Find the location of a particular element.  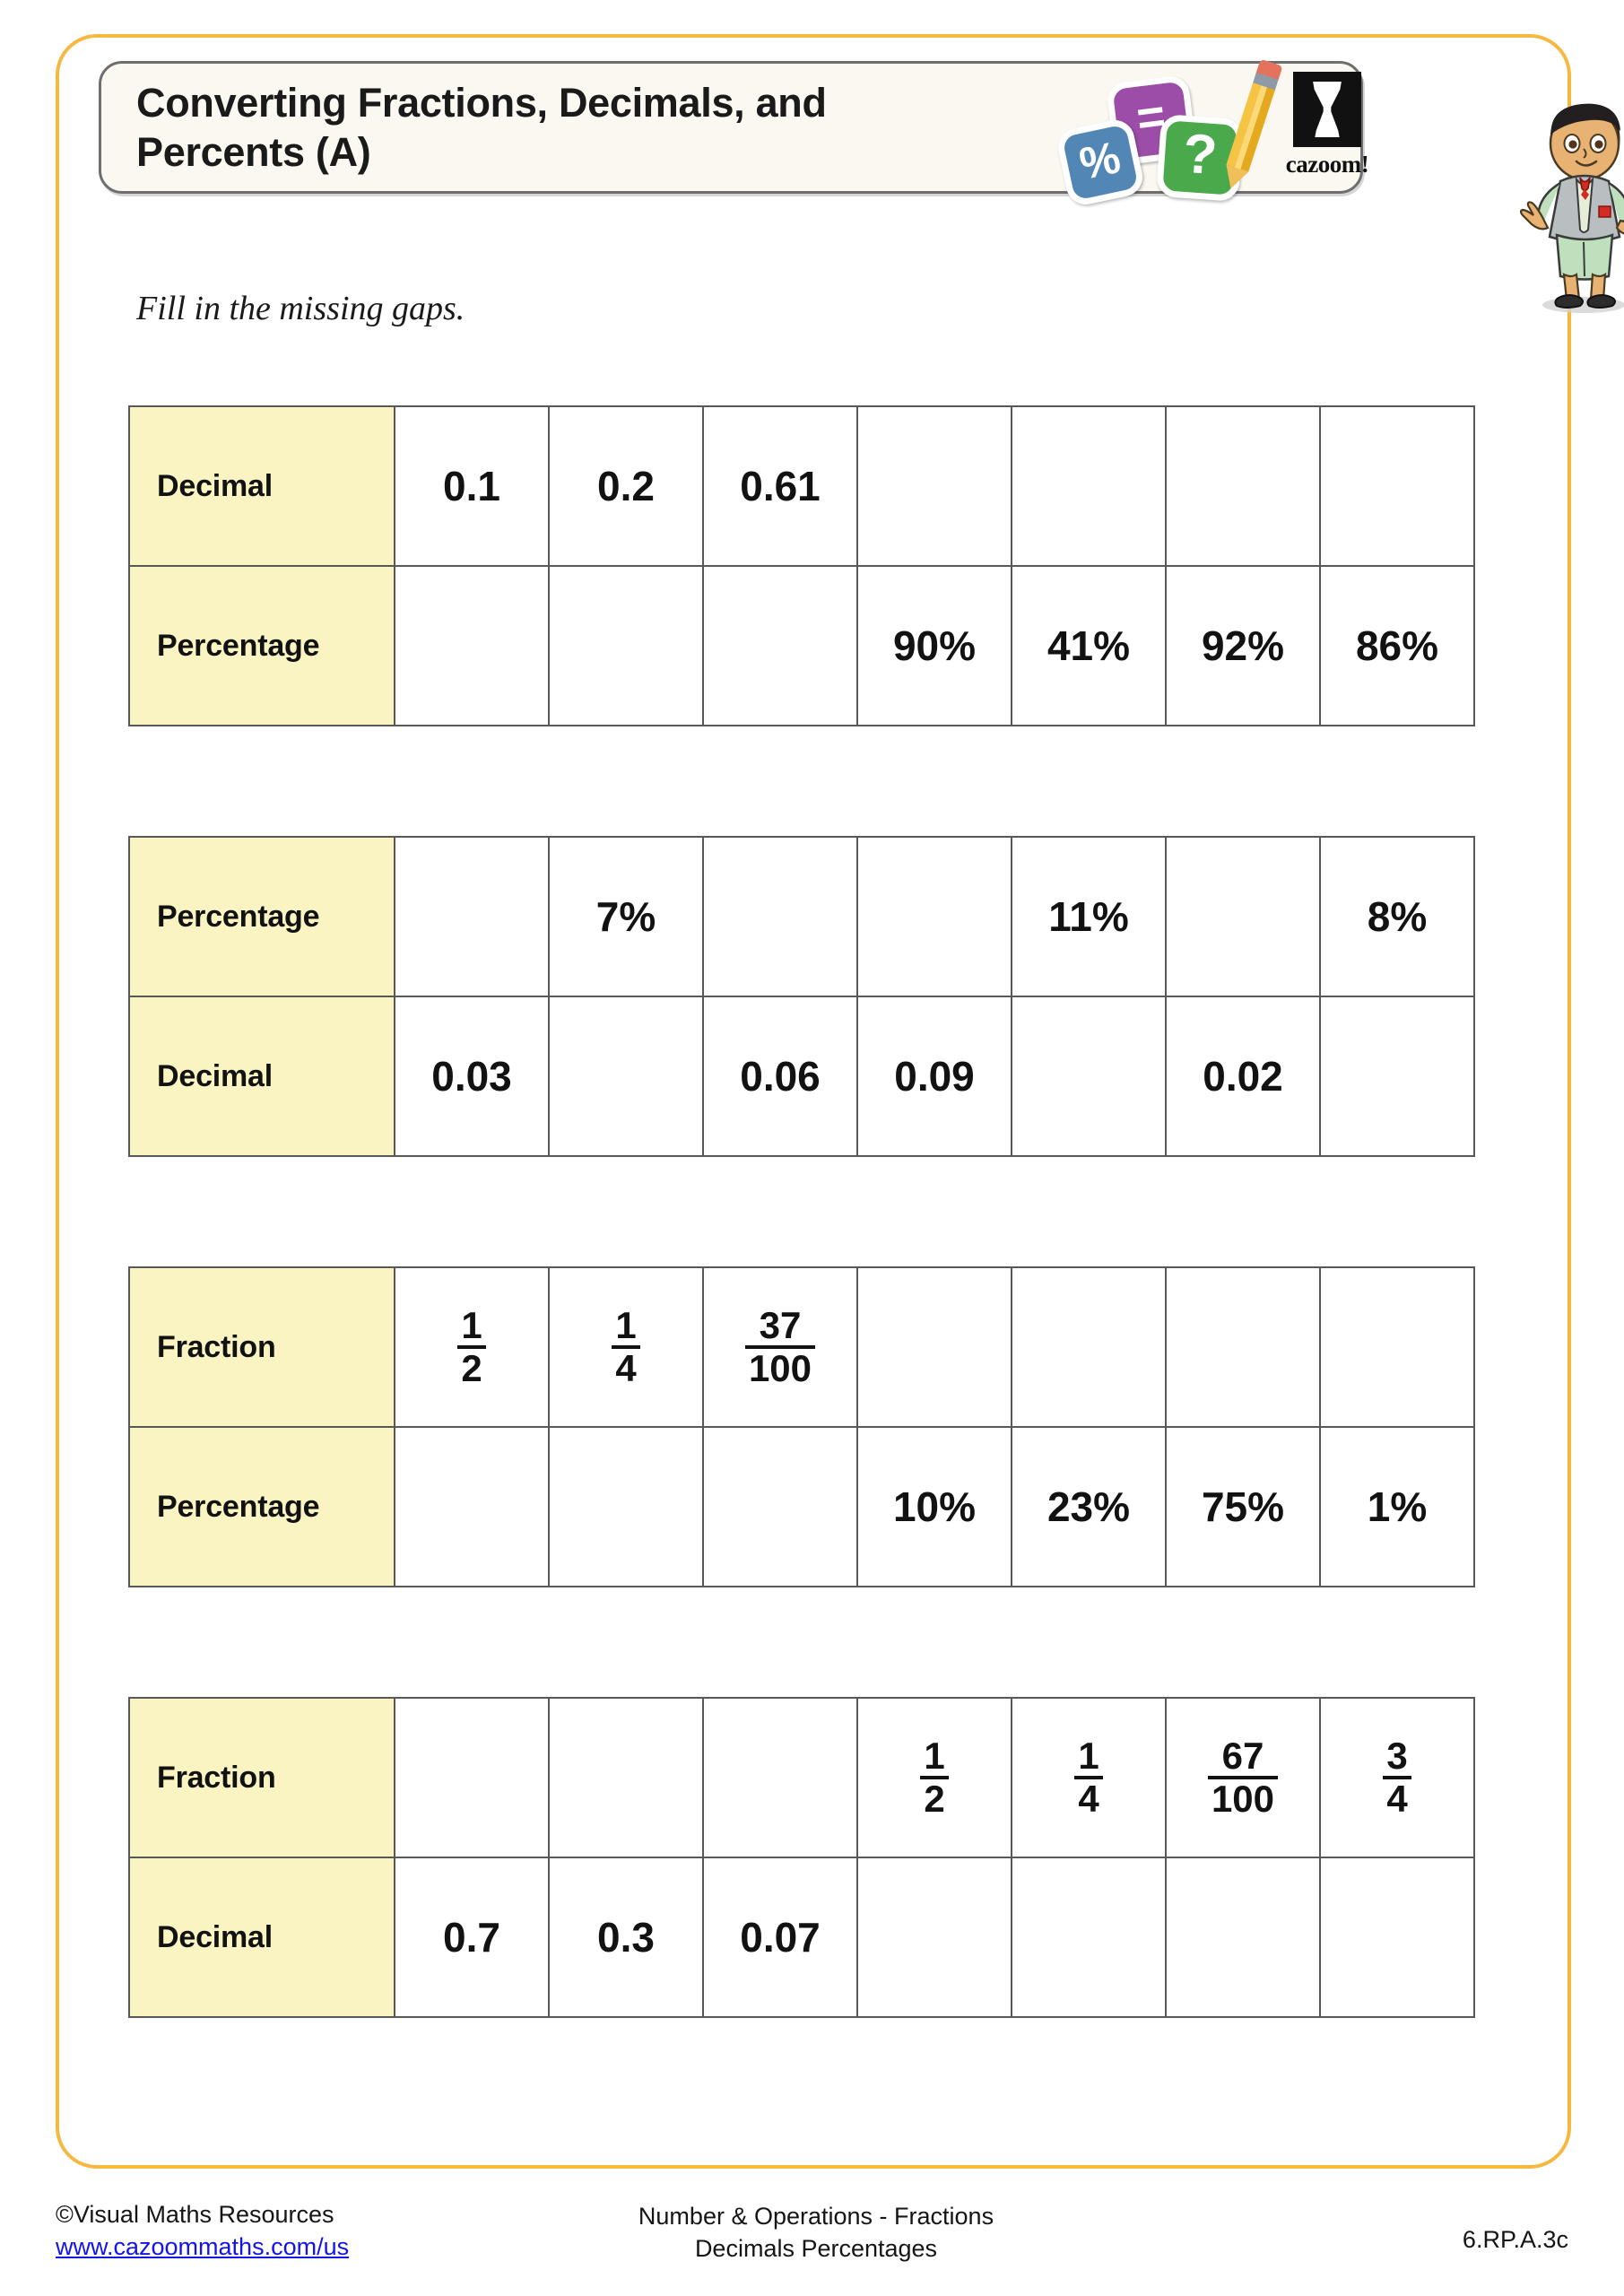

table-row: Percentage 7% 11% 8% is located at coordinates (801, 916).